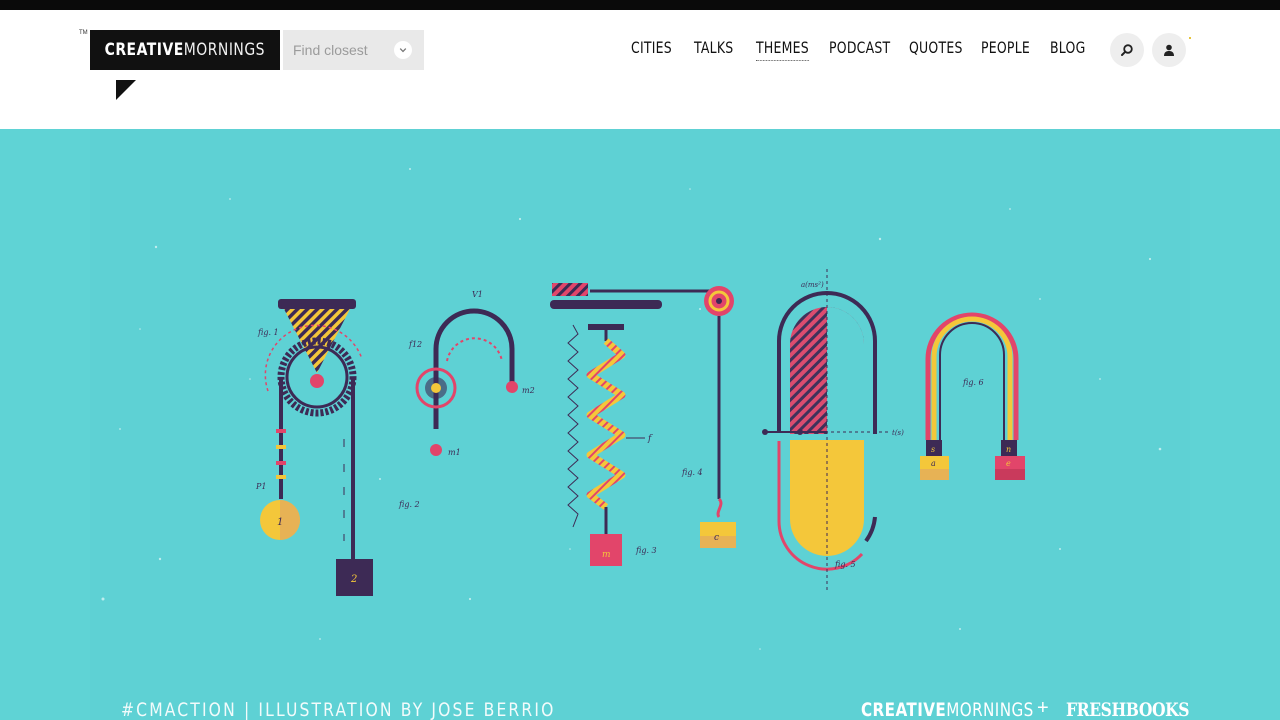 The height and width of the screenshot is (720, 1280). Describe the element at coordinates (643, 424) in the screenshot. I see `letter-t-spring-crane: f m c fig. 3 fig. 4` at that location.